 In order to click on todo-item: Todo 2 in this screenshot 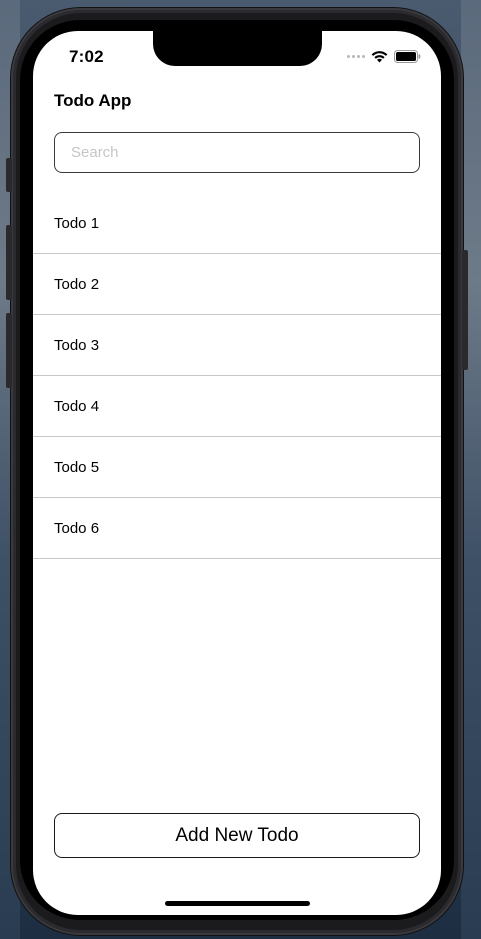, I will do `click(237, 284)`.